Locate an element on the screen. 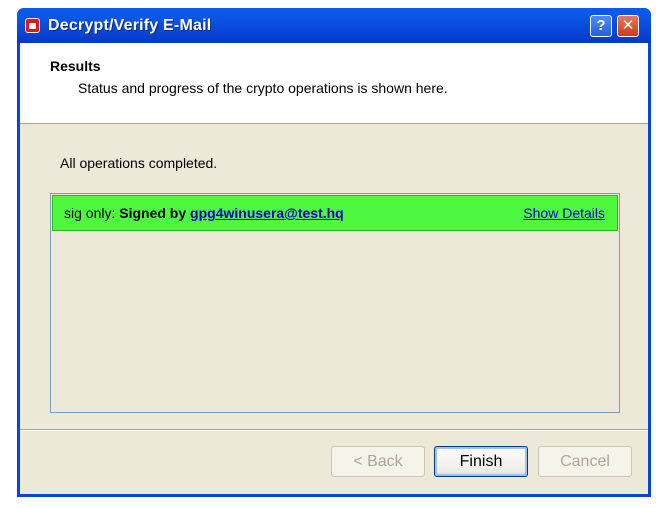 This screenshot has height=508, width=660. signed-by-label: Signed by is located at coordinates (153, 213).